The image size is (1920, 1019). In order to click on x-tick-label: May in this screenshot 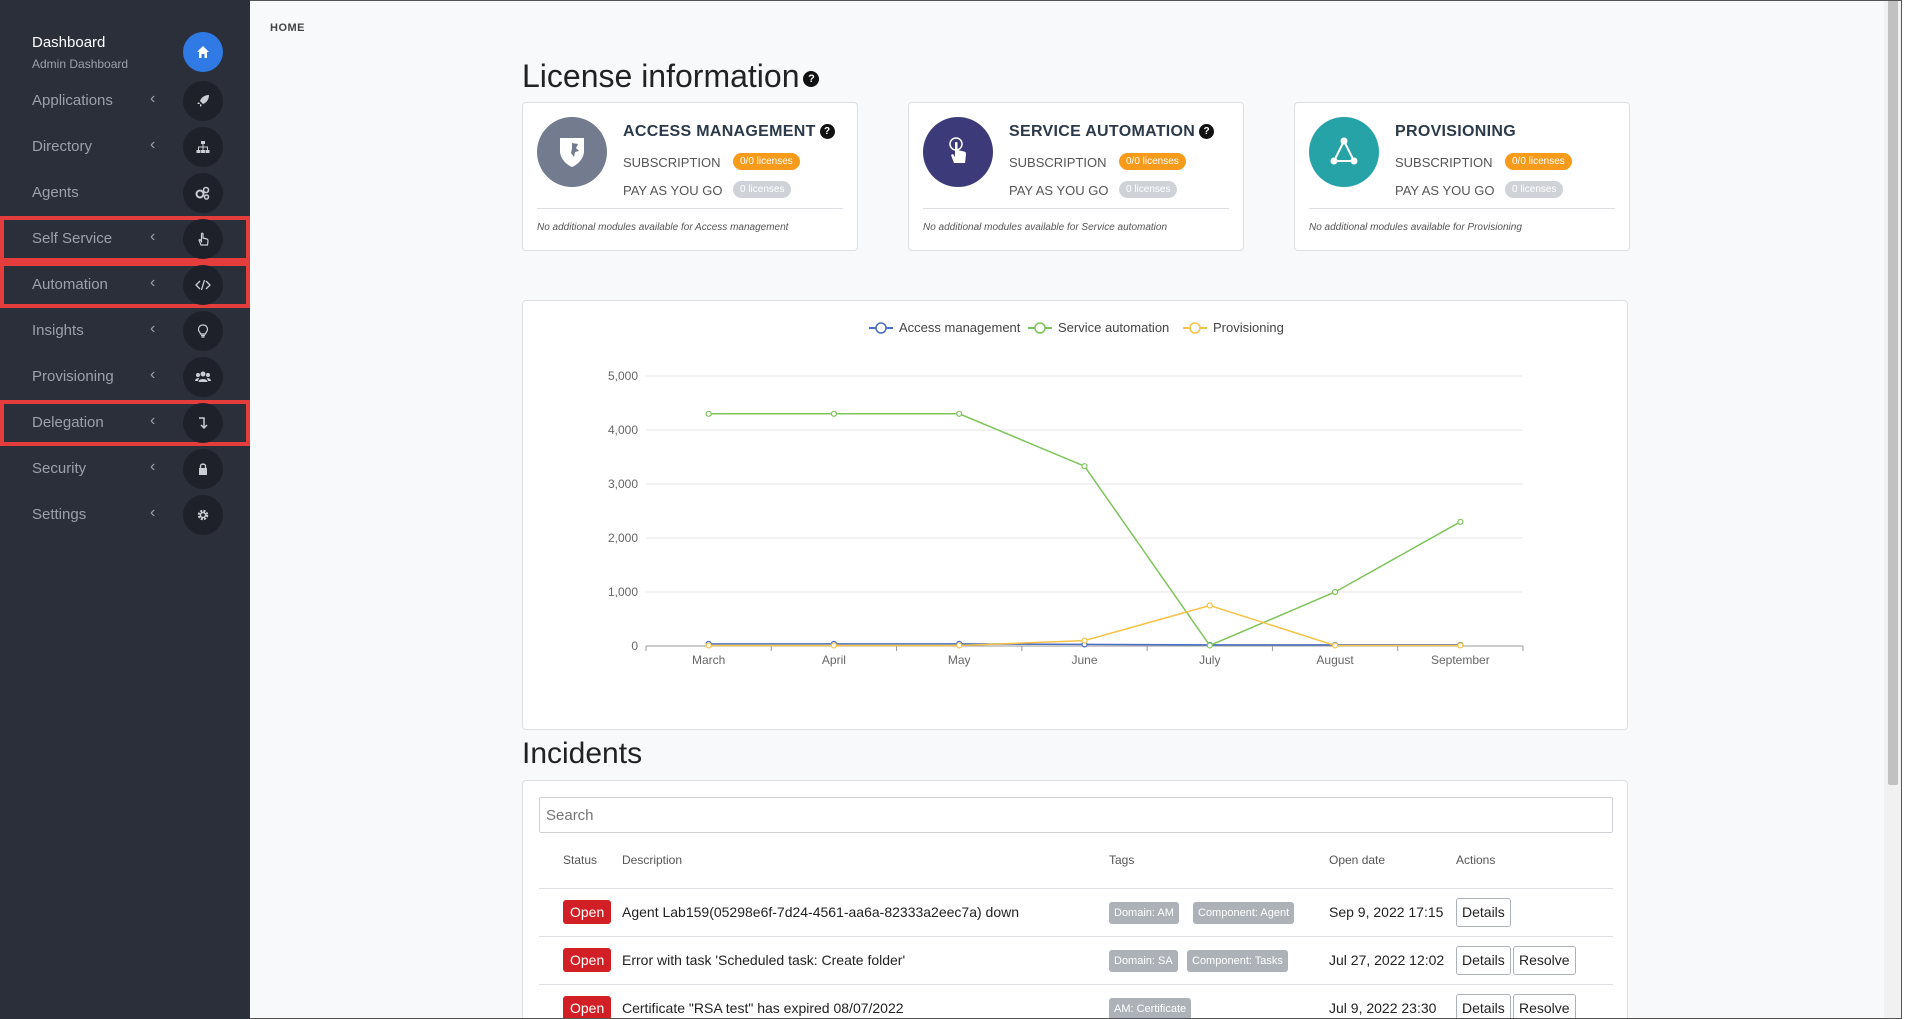, I will do `click(959, 660)`.